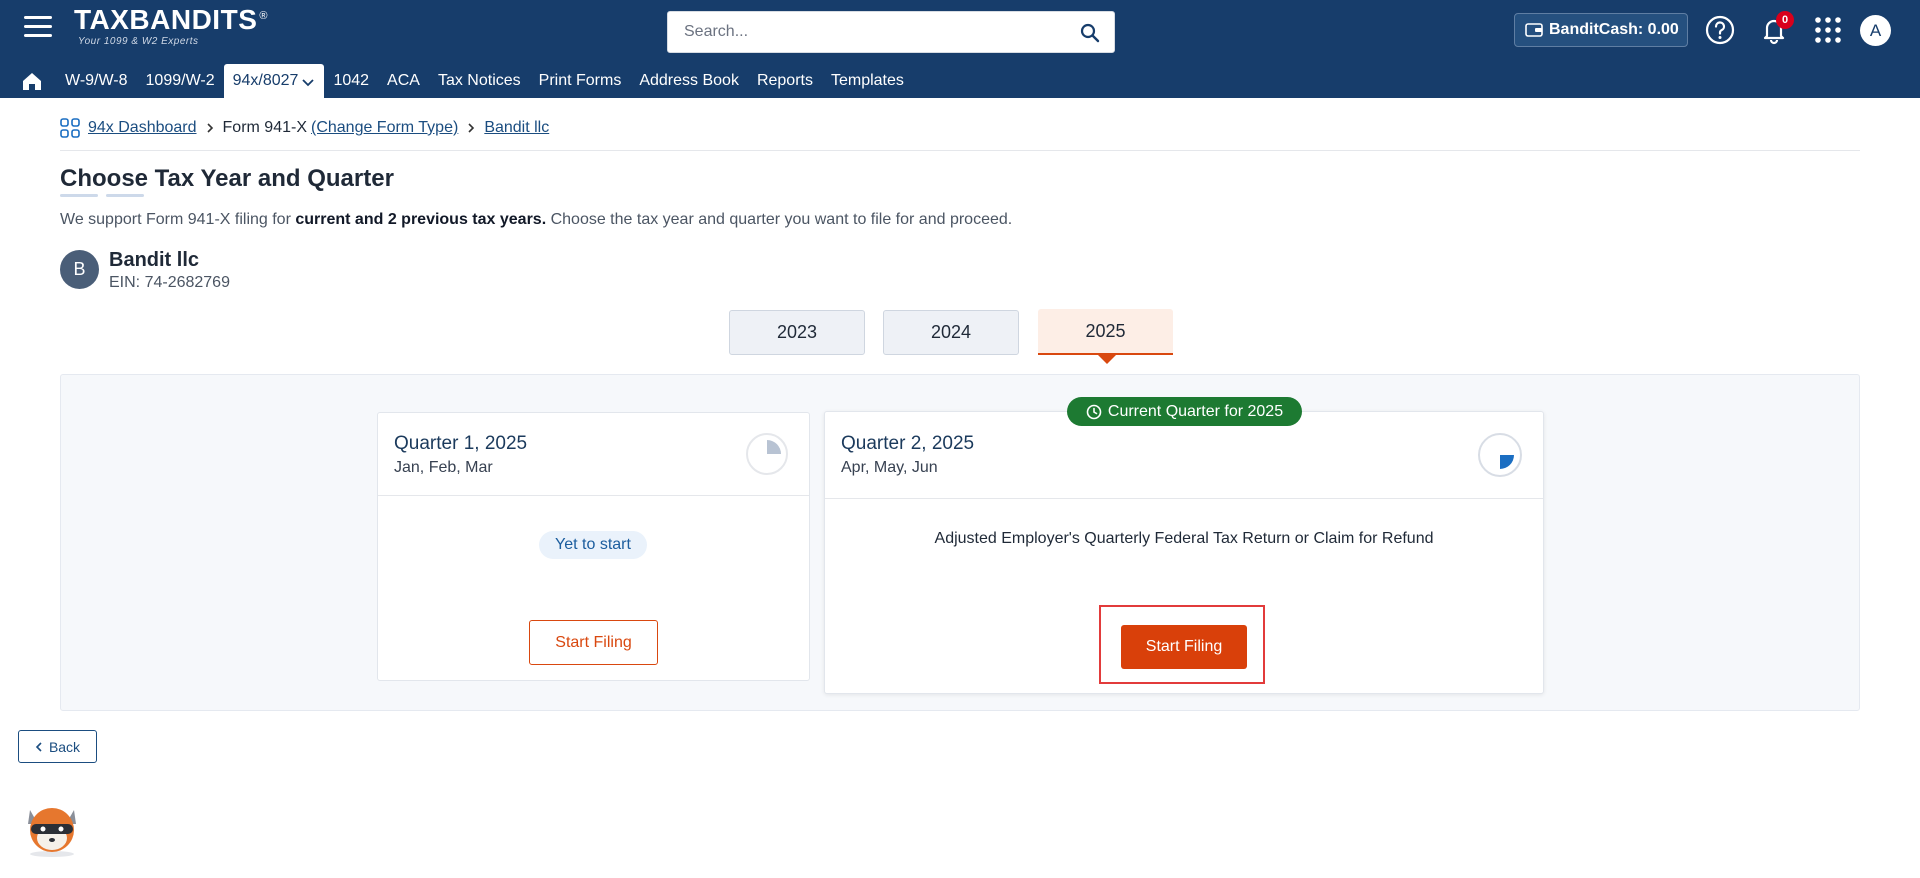 The height and width of the screenshot is (878, 1920). I want to click on nav-item-templates: Templates, so click(867, 81).